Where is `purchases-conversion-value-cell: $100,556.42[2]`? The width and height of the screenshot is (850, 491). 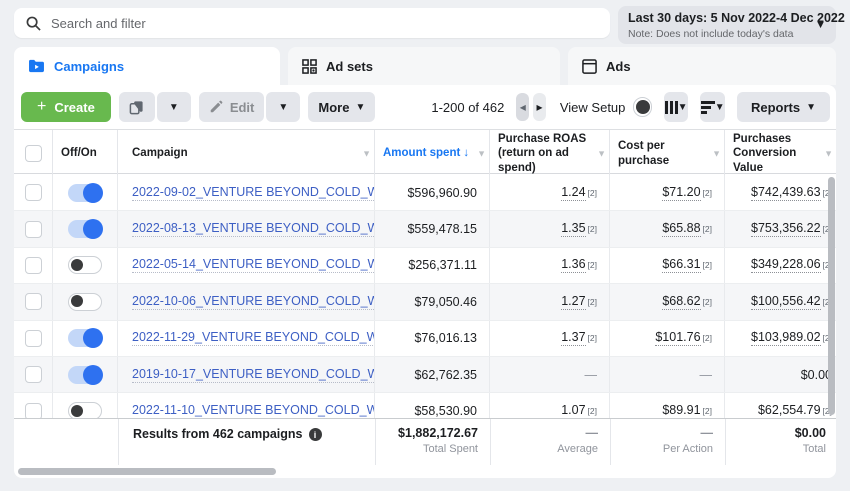
purchases-conversion-value-cell: $100,556.42[2] is located at coordinates (780, 301).